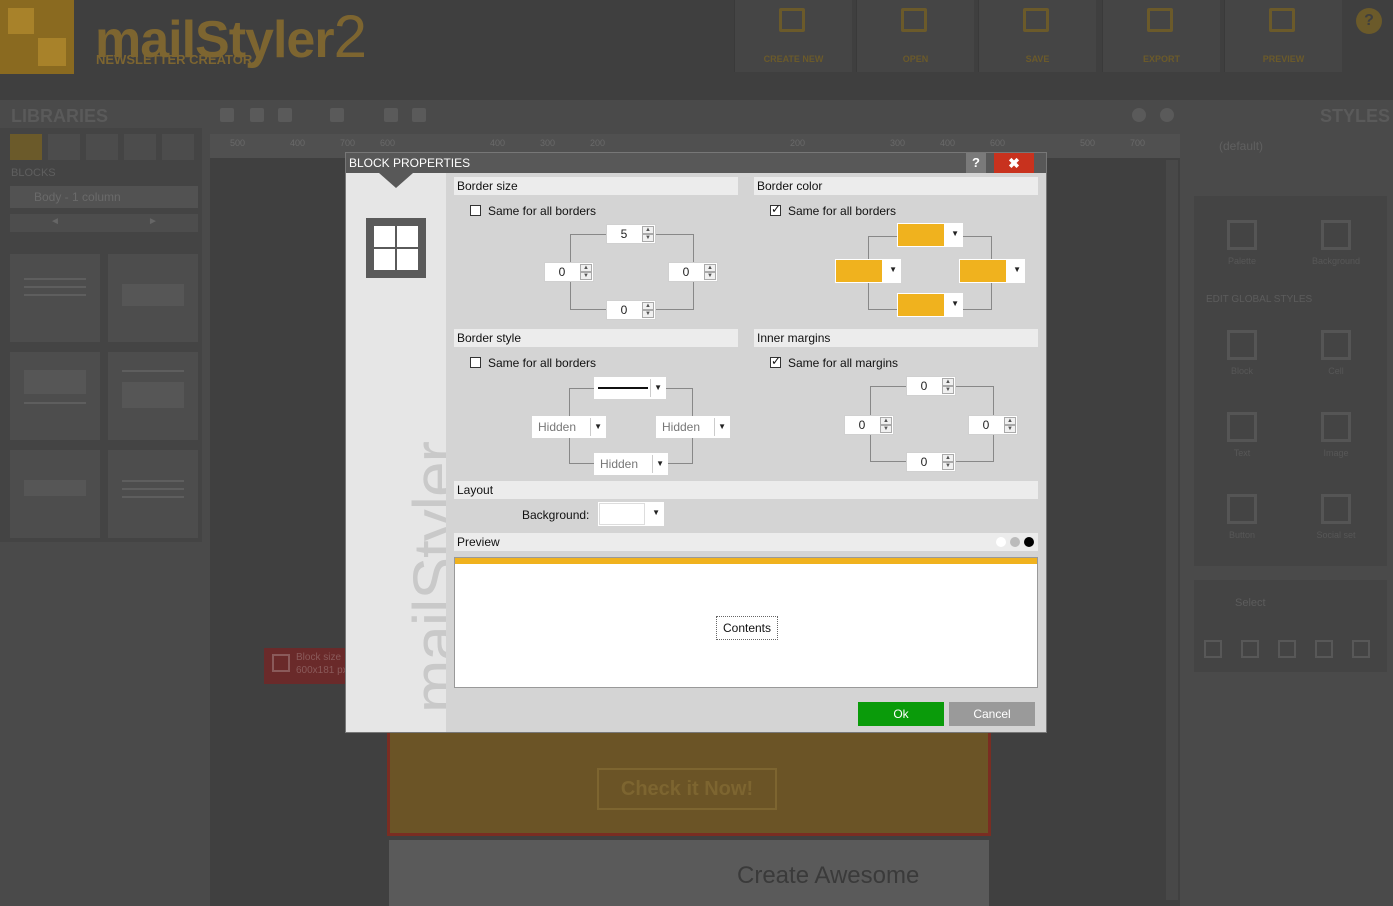 The height and width of the screenshot is (906, 1393). Describe the element at coordinates (792, 20) in the screenshot. I see `new-file-icon` at that location.